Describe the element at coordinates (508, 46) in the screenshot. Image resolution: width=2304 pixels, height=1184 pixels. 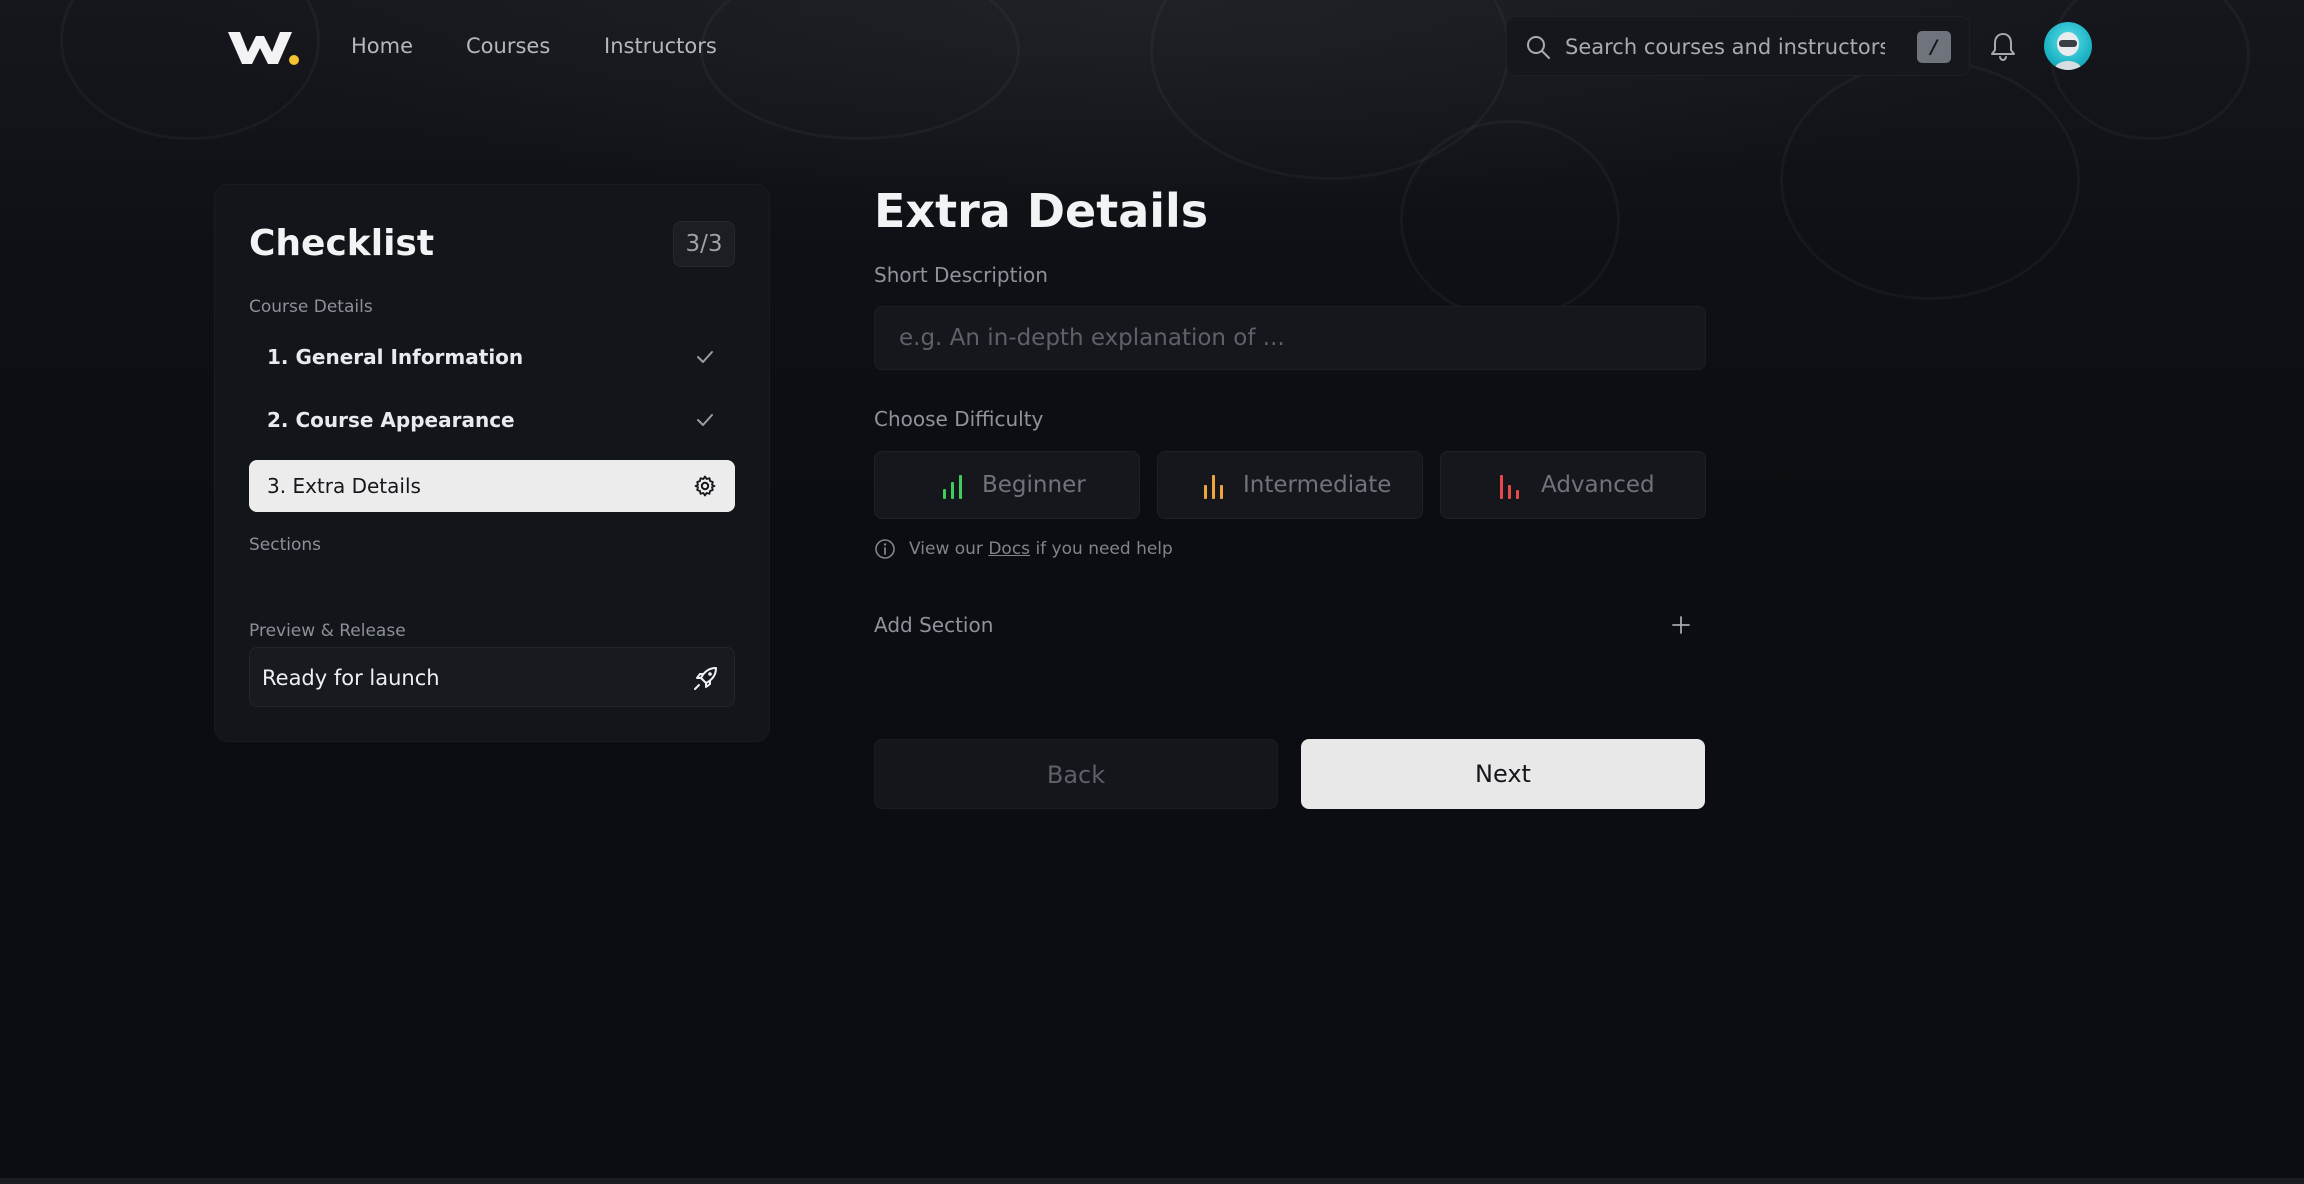
I see `nav-courses-link: Courses` at that location.